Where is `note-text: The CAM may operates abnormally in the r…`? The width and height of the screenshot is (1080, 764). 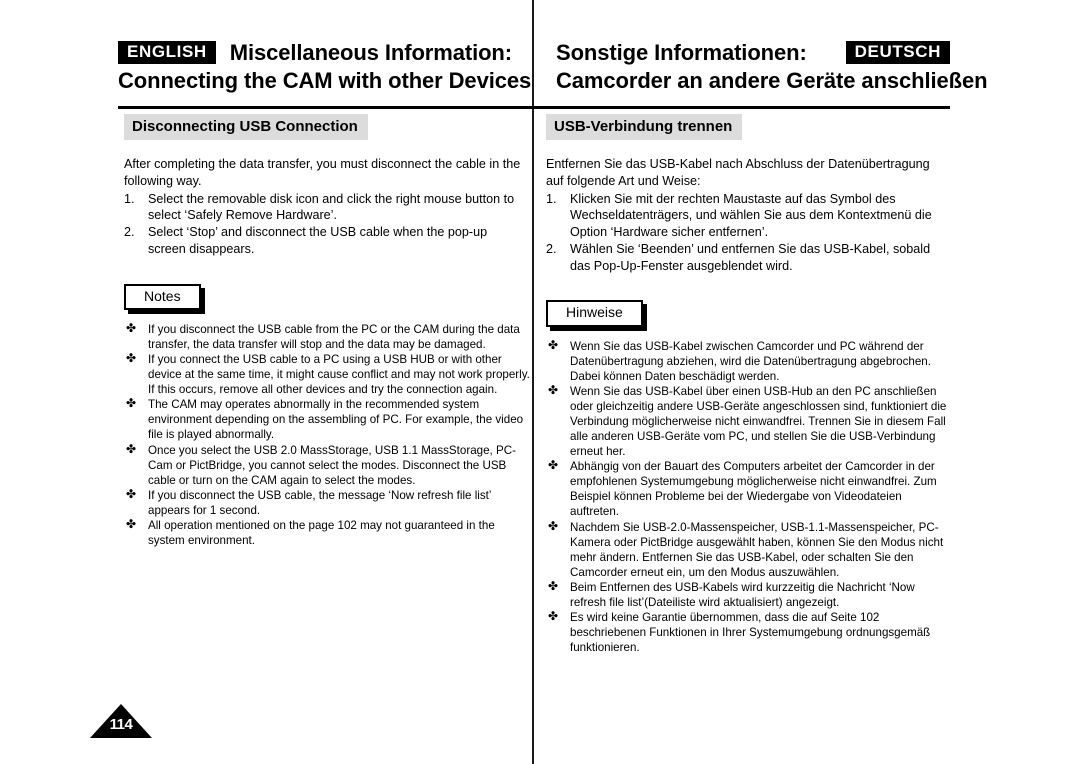
note-text: The CAM may operates abnormally in the r… is located at coordinates (336, 420).